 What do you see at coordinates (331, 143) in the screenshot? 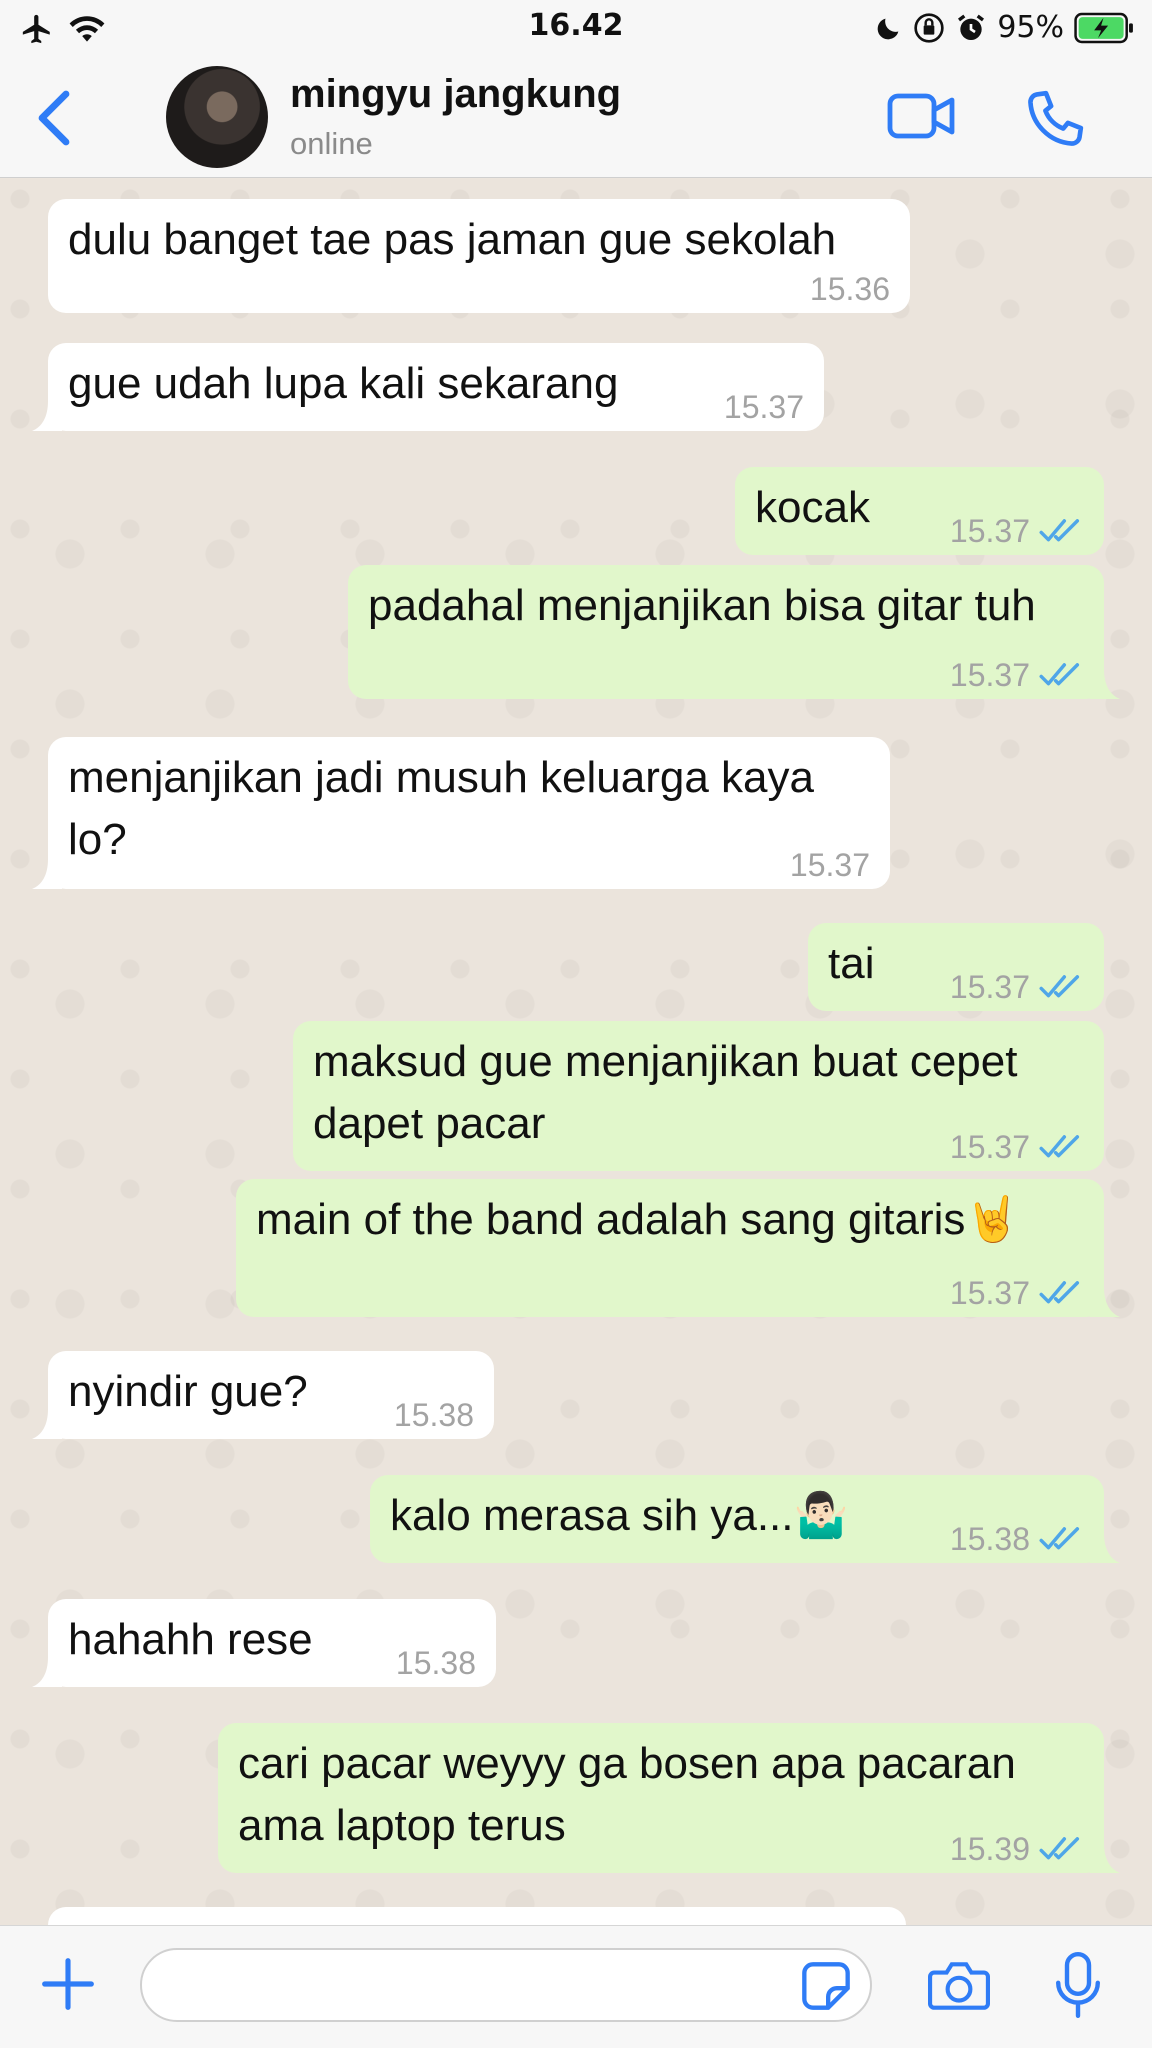
I see `contact-status: online` at bounding box center [331, 143].